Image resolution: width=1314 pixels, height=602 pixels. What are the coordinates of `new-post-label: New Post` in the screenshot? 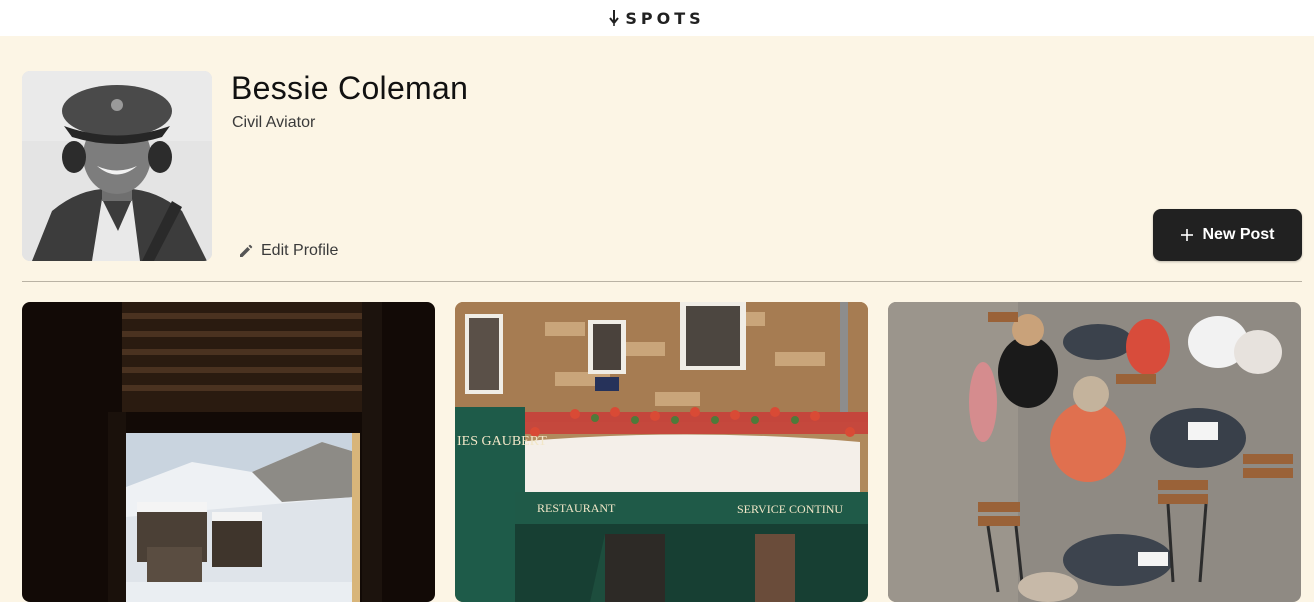 It's located at (1238, 234).